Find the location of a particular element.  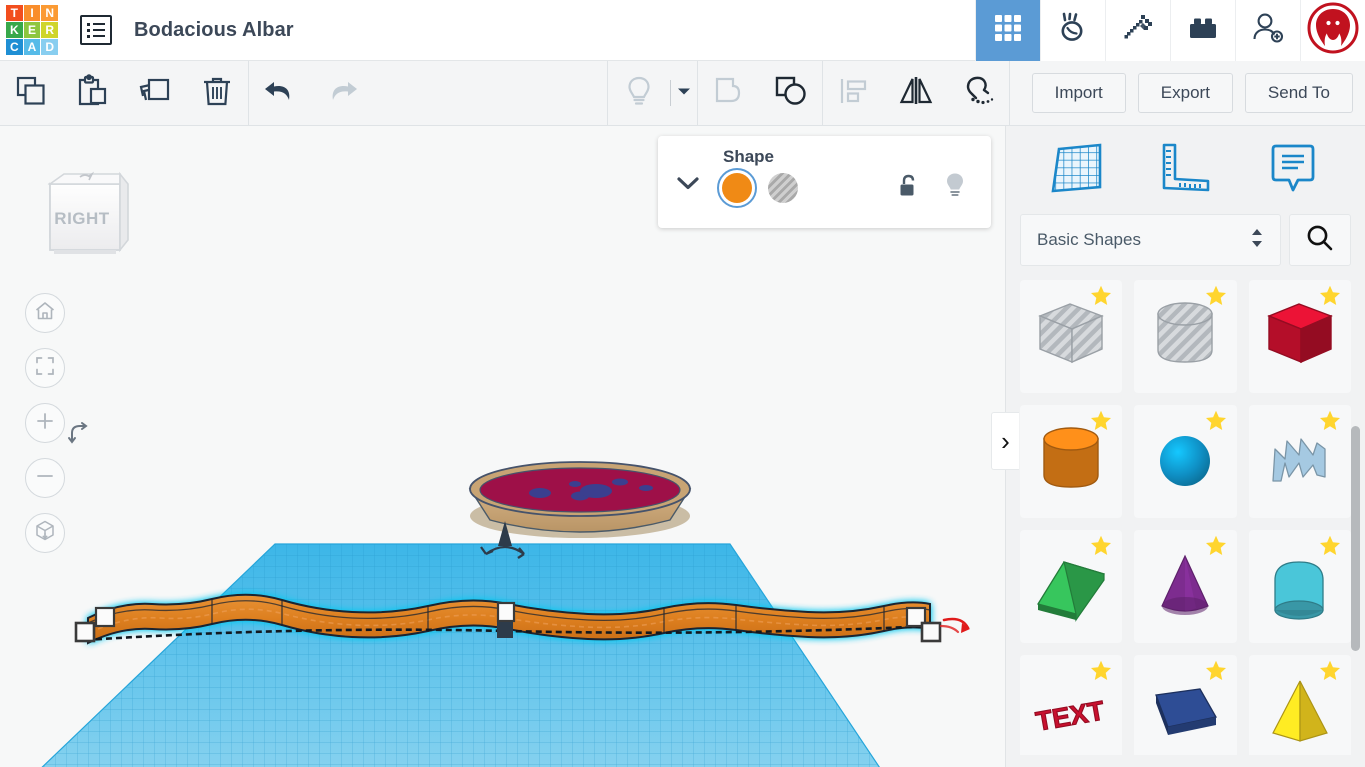

view-cube: RIGHT is located at coordinates (82, 212).